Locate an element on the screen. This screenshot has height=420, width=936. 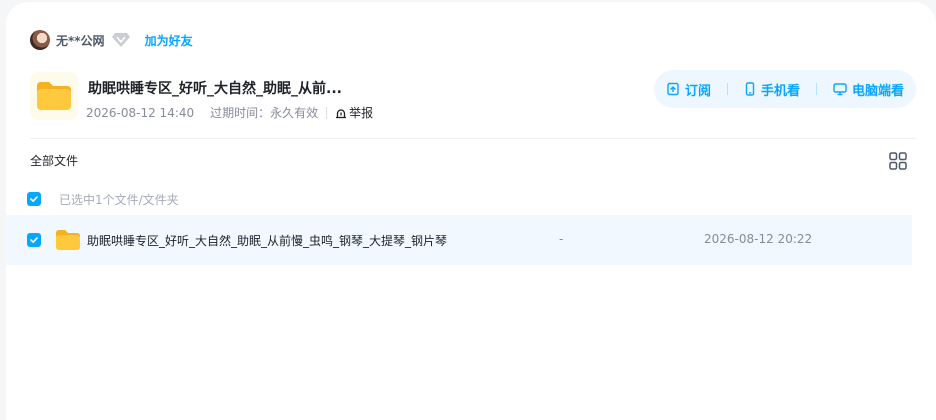
subscribe-label: 订阅 is located at coordinates (698, 91).